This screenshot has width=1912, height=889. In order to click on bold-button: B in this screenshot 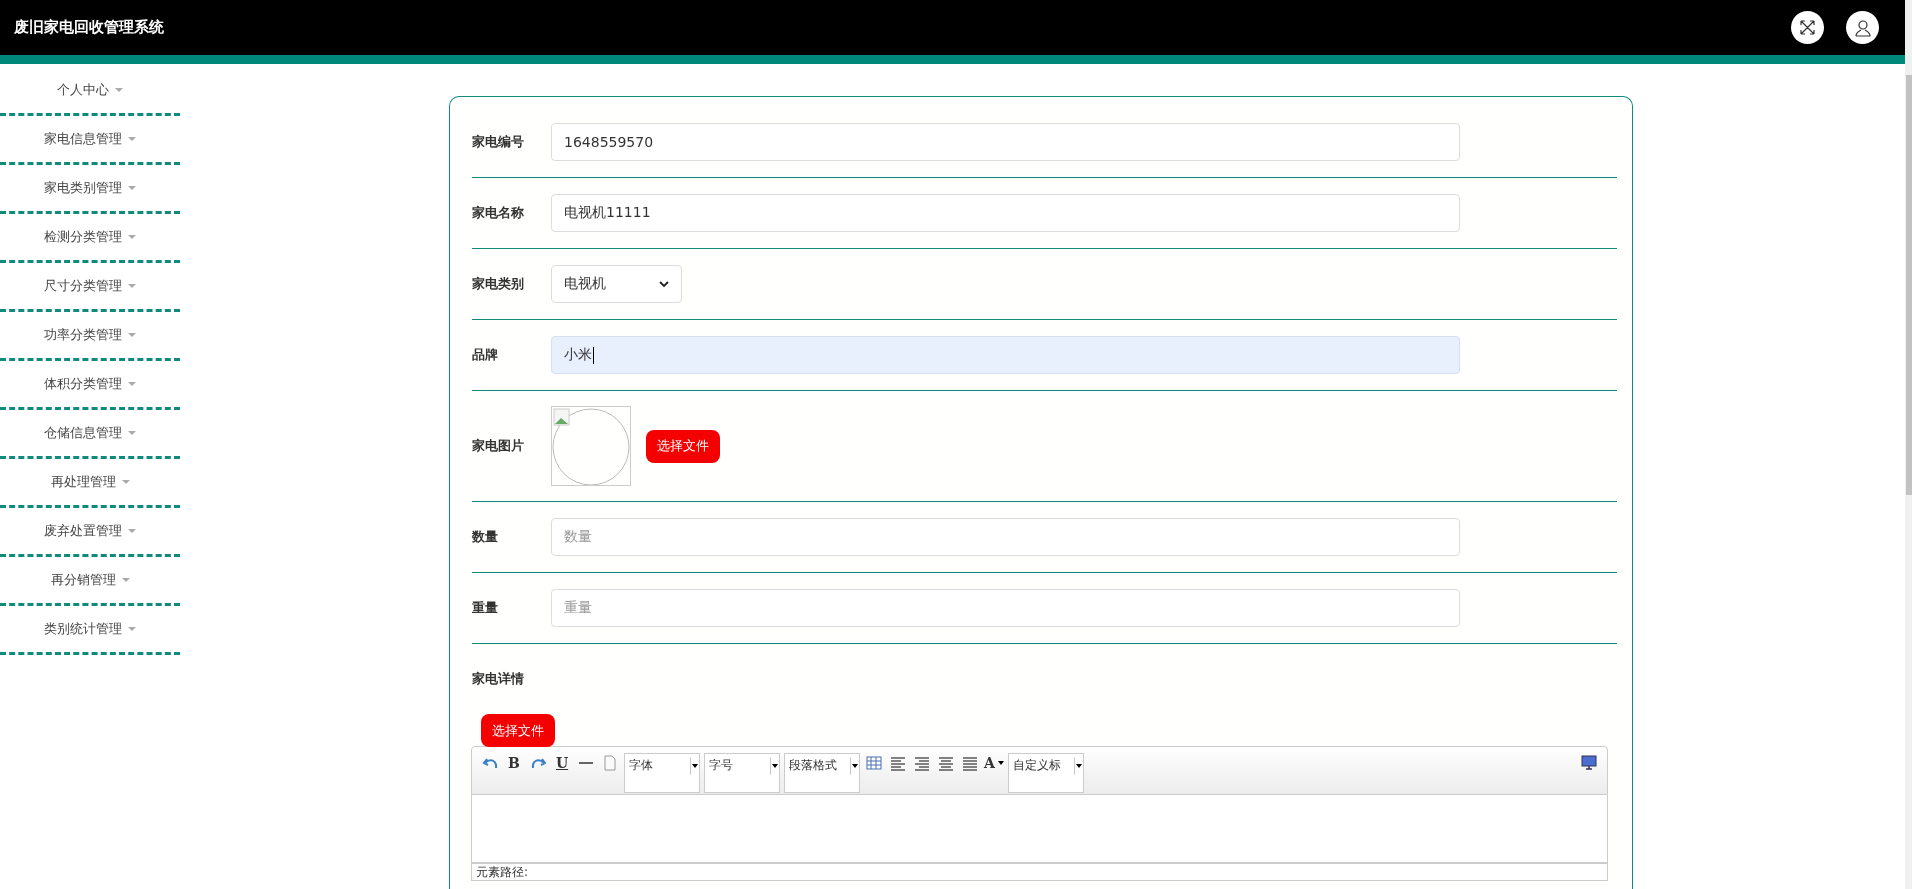, I will do `click(514, 763)`.